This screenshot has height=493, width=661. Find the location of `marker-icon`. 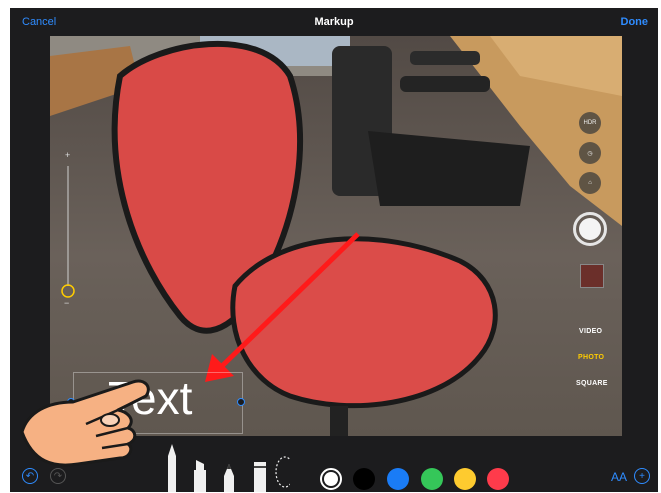

marker-icon is located at coordinates (200, 476).